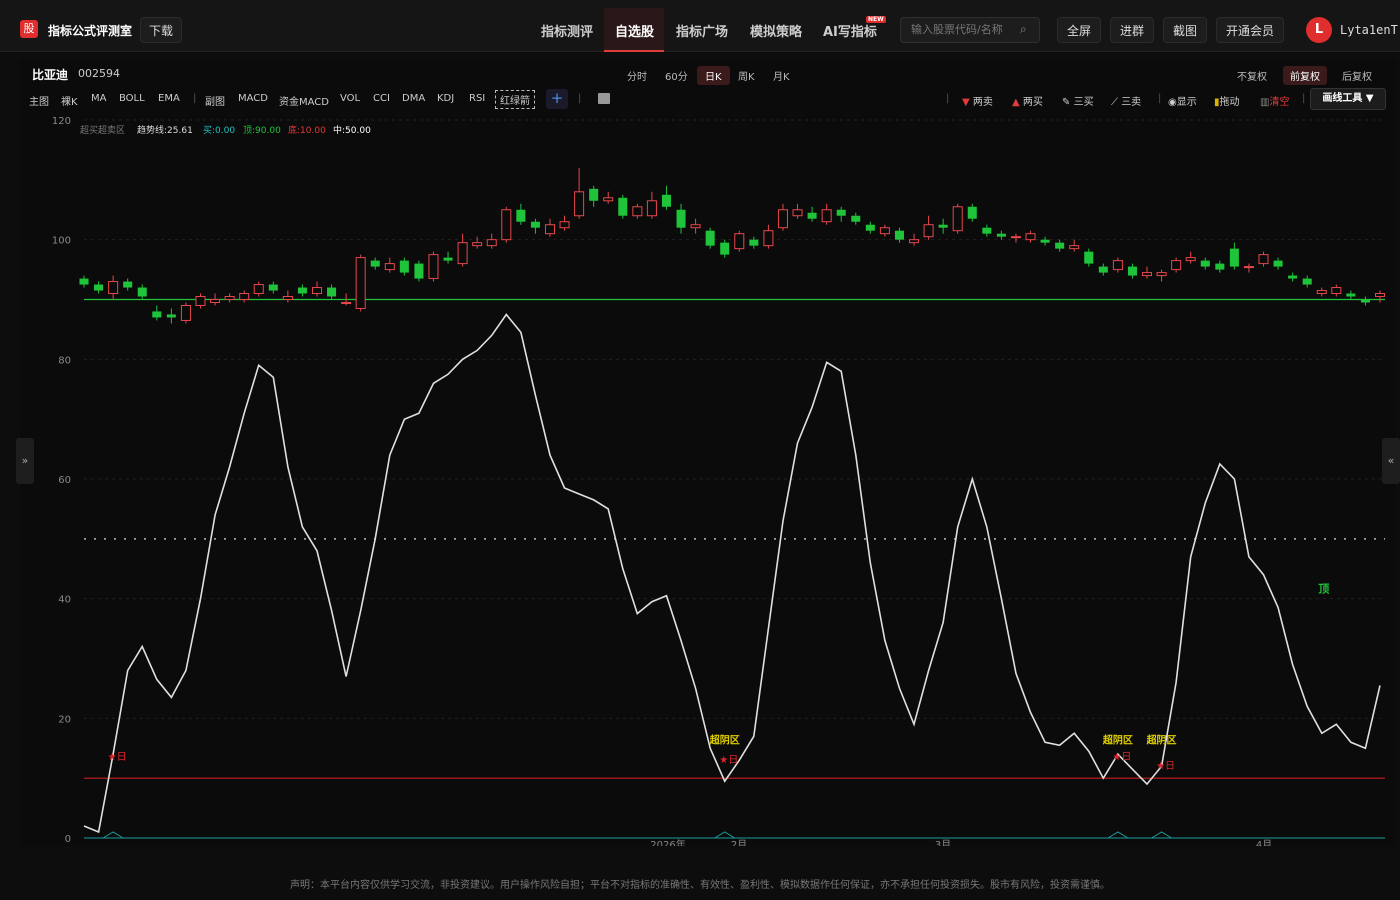  What do you see at coordinates (219, 131) in the screenshot?
I see `legend-buy: 买:0.00` at bounding box center [219, 131].